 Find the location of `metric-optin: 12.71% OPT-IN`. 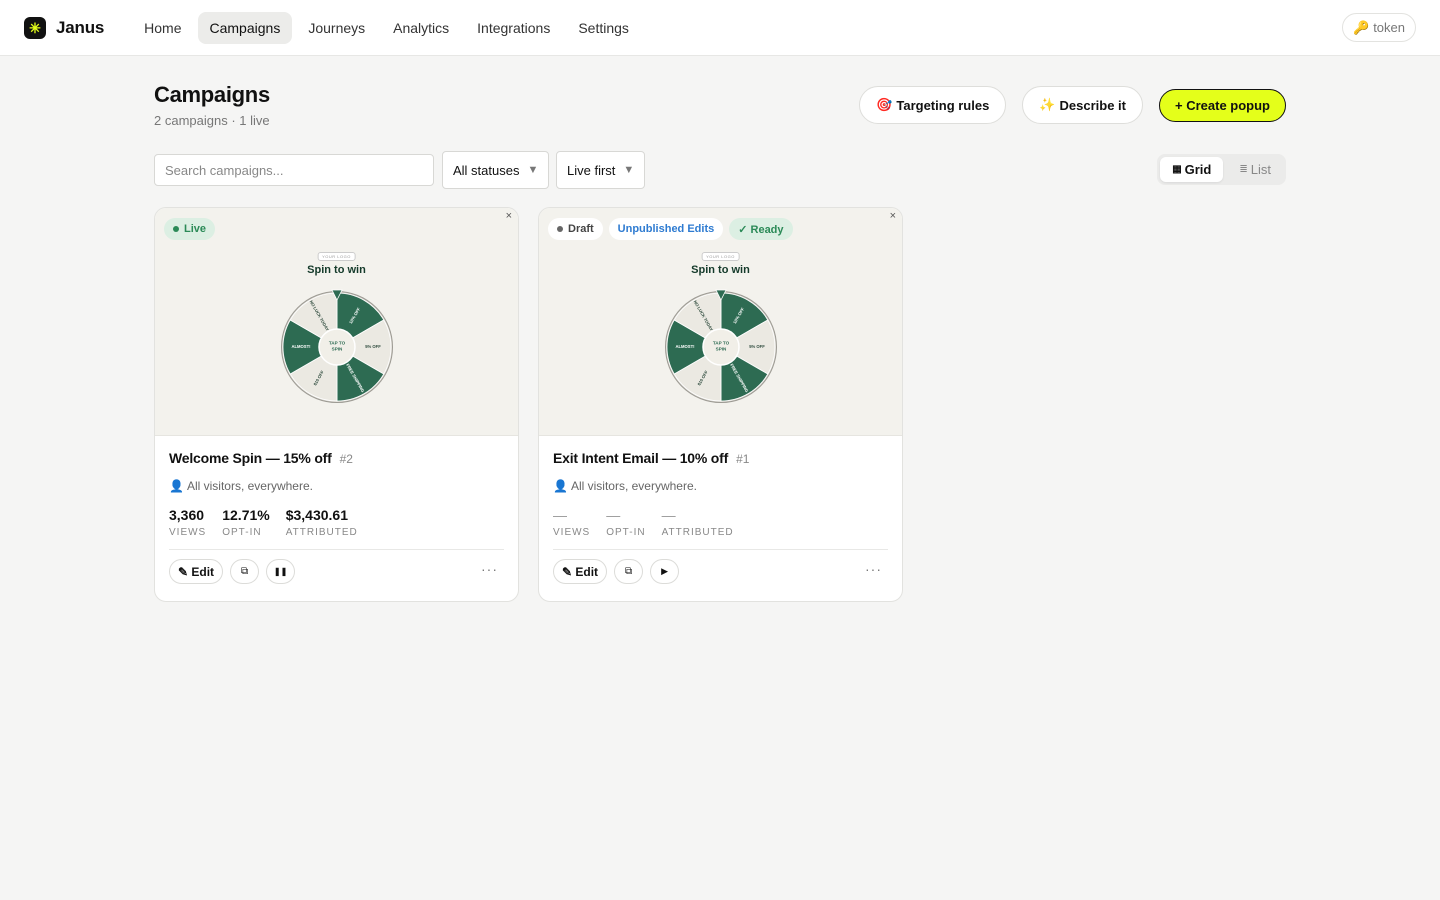

metric-optin: 12.71% OPT-IN is located at coordinates (245, 522).